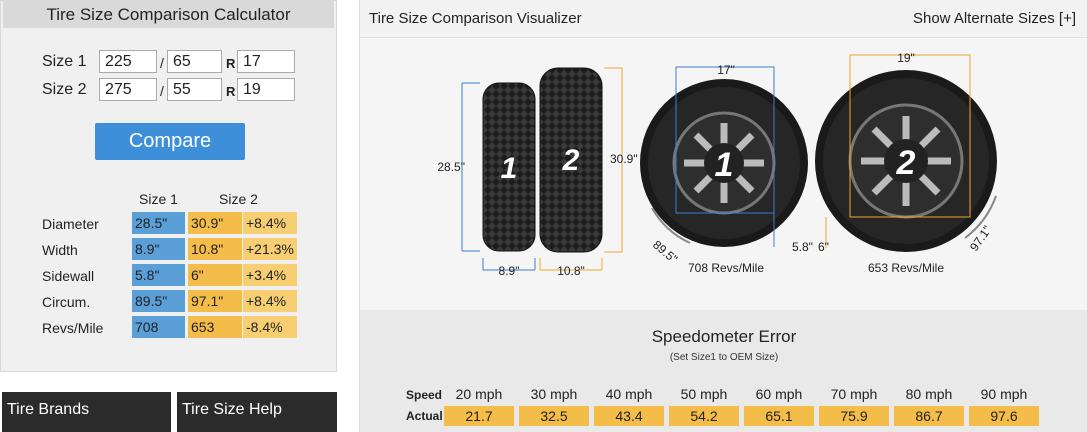  I want to click on col-size1-header: Size 1, so click(158, 199).